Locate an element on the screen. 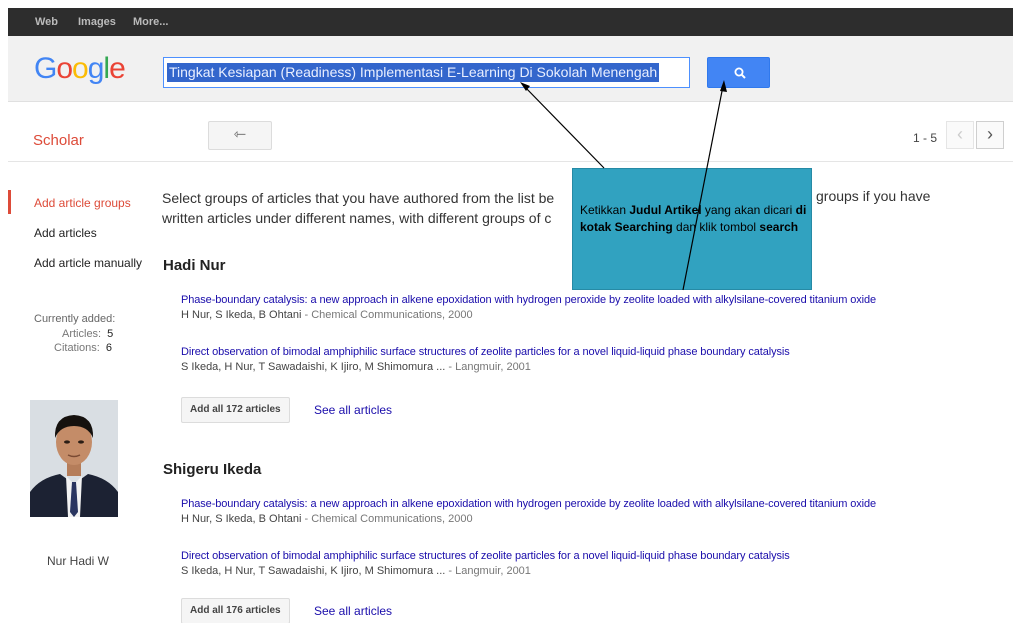 Image resolution: width=1013 pixels, height=623 pixels. annotation-arrows is located at coordinates (623, 185).